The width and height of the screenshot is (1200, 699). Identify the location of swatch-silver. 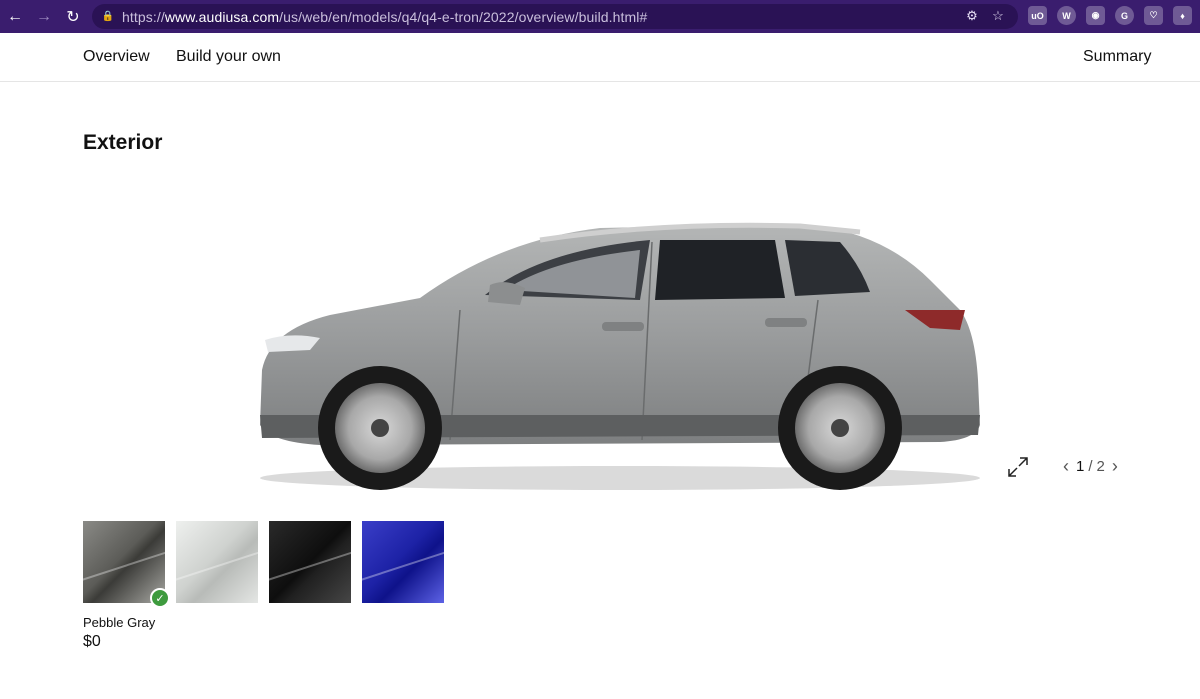
(217, 562).